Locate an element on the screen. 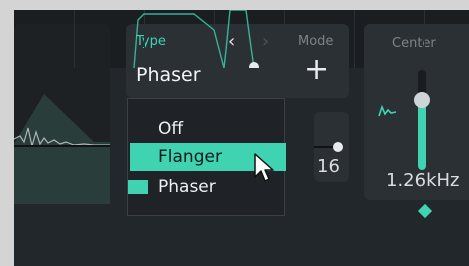 The height and width of the screenshot is (266, 469). center-slider-fill is located at coordinates (422, 135).